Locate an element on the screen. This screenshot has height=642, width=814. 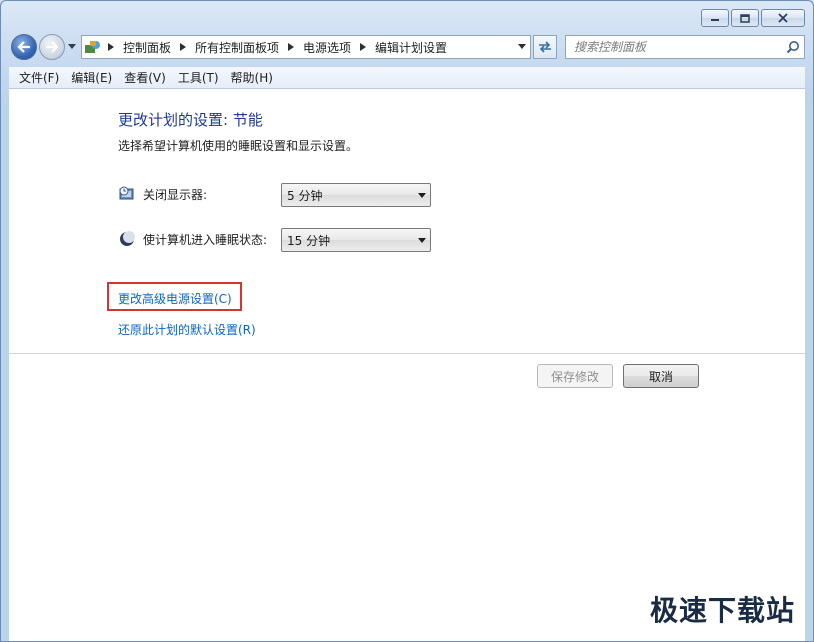
refresh-icon is located at coordinates (545, 47).